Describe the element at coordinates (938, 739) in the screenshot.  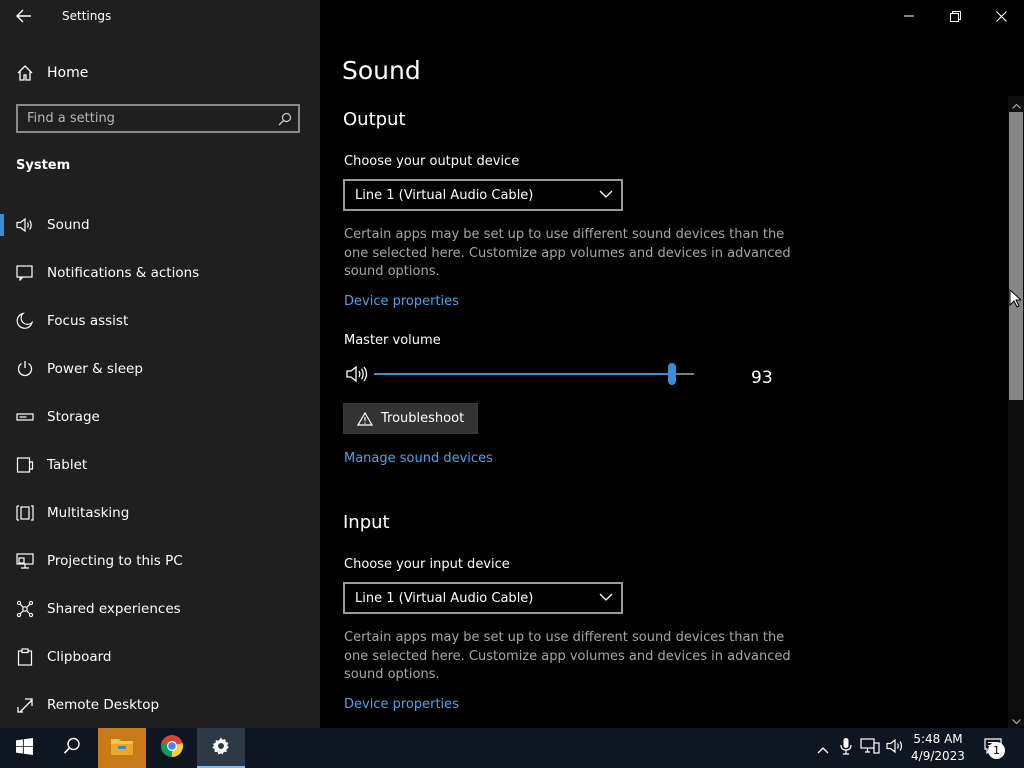
I see `clock-time: 5:48 AM` at that location.